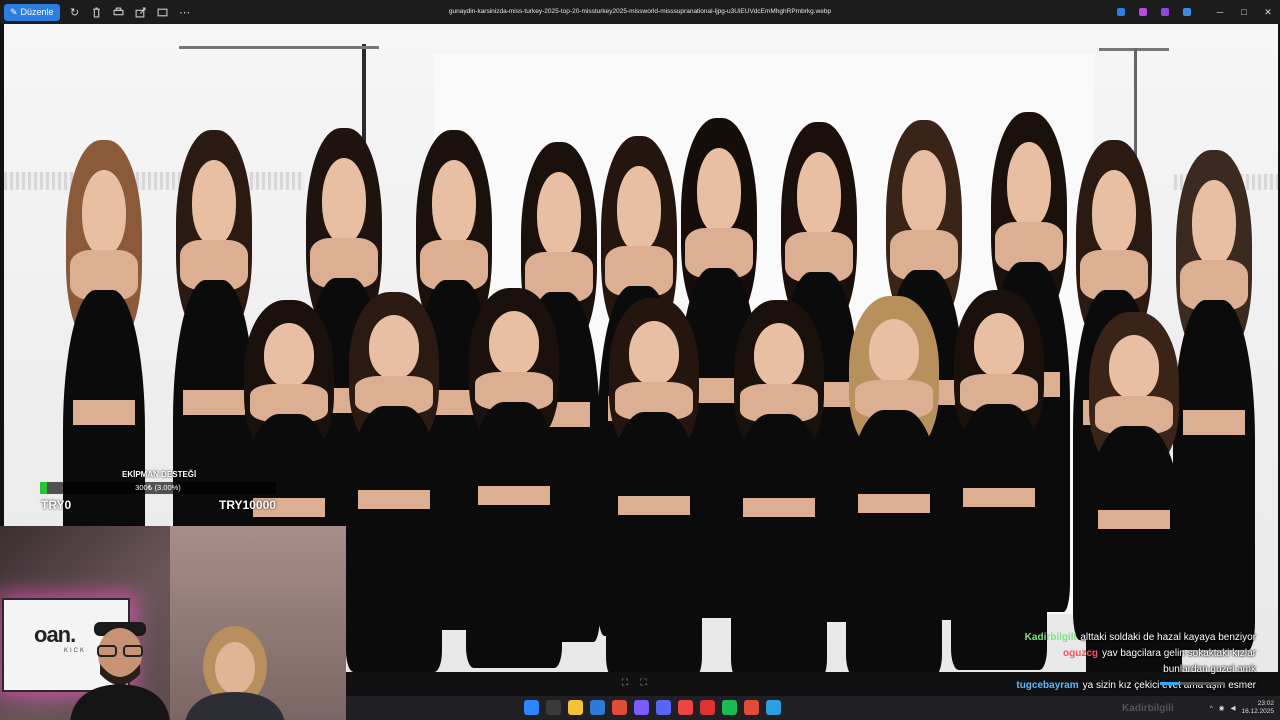 This screenshot has height=720, width=1280. I want to click on light-bar, so click(279, 47).